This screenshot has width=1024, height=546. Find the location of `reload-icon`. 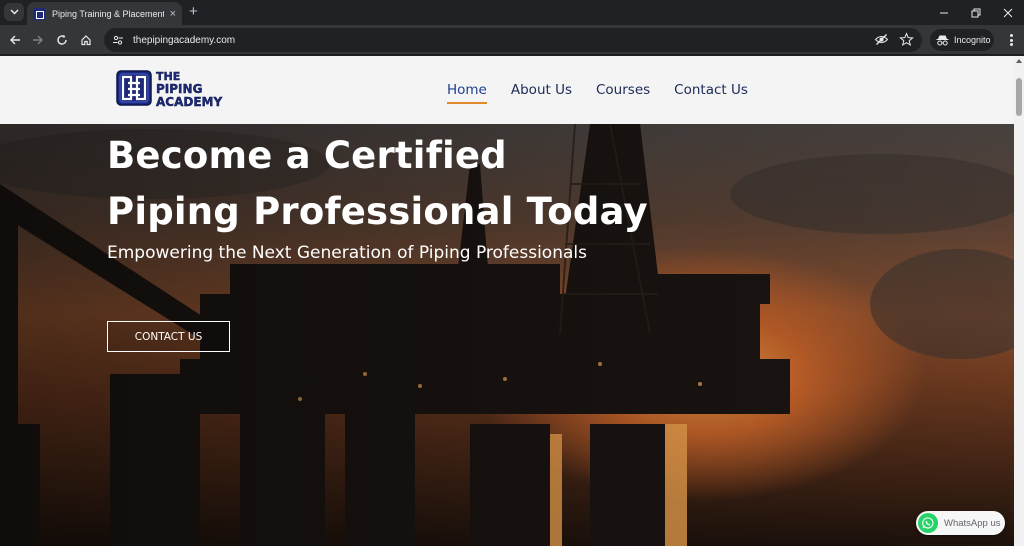

reload-icon is located at coordinates (62, 39).